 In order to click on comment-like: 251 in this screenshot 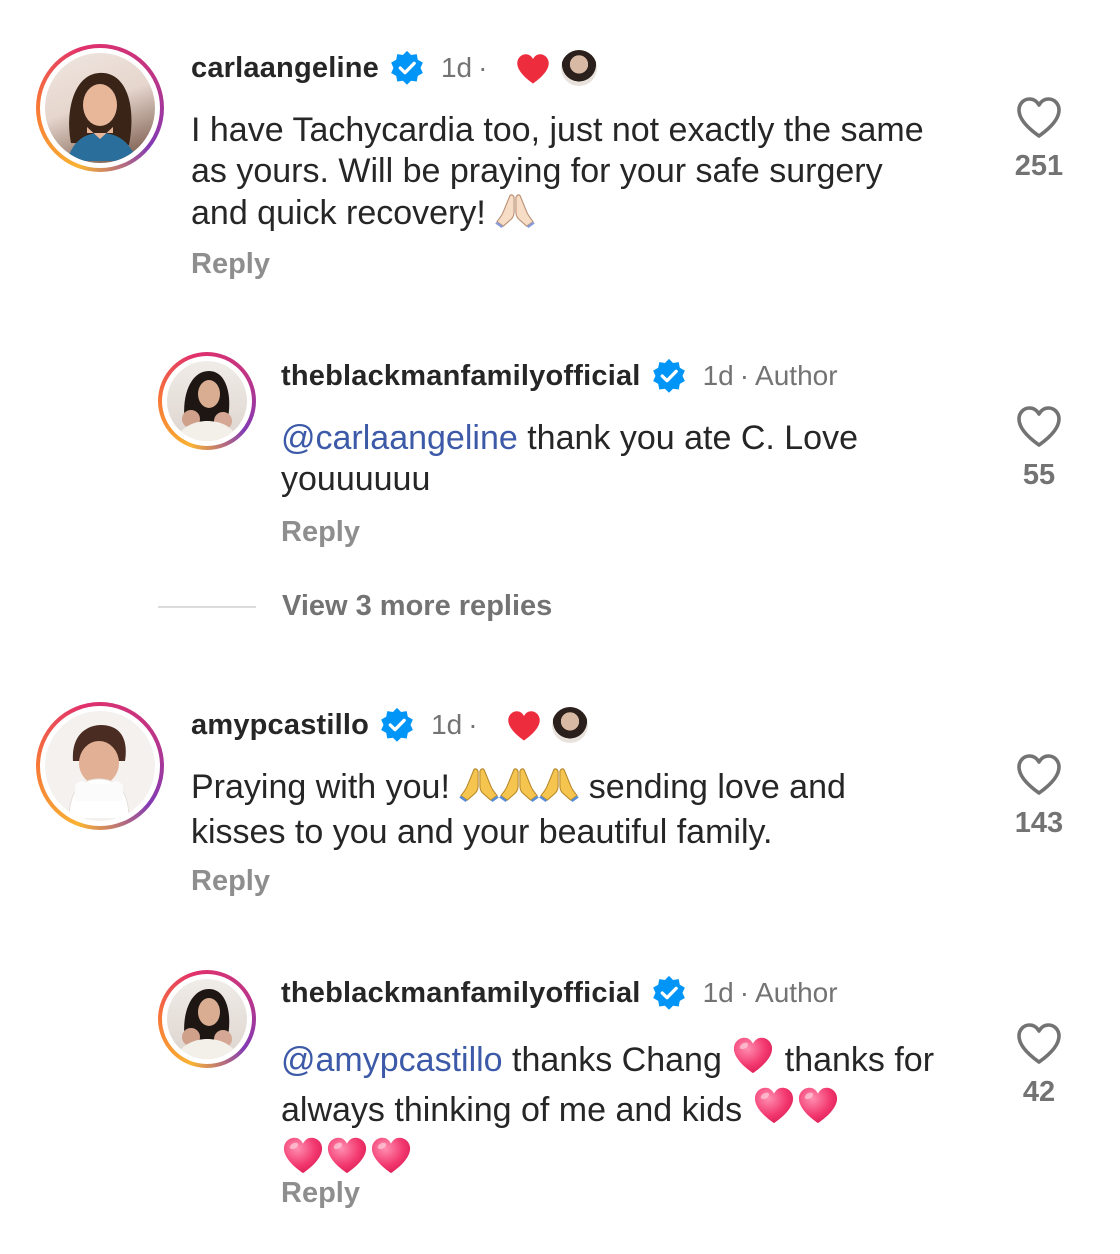, I will do `click(1039, 139)`.